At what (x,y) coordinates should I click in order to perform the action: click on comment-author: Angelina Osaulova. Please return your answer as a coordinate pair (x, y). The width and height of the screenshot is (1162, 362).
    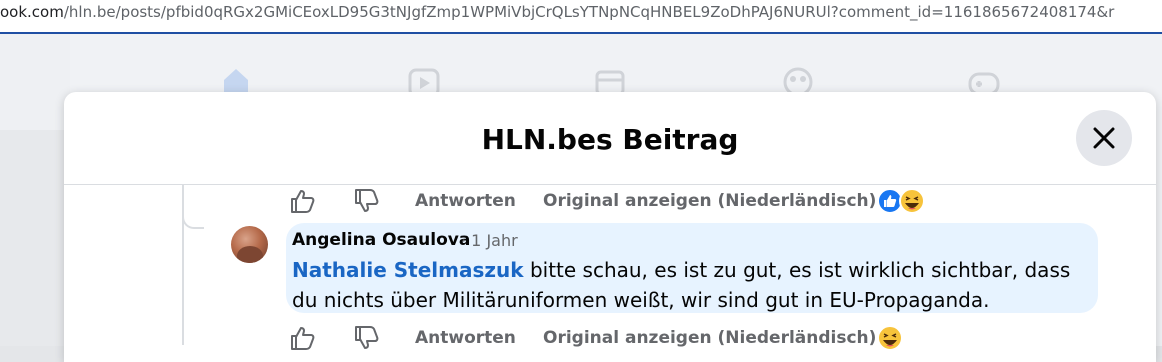
    Looking at the image, I should click on (381, 240).